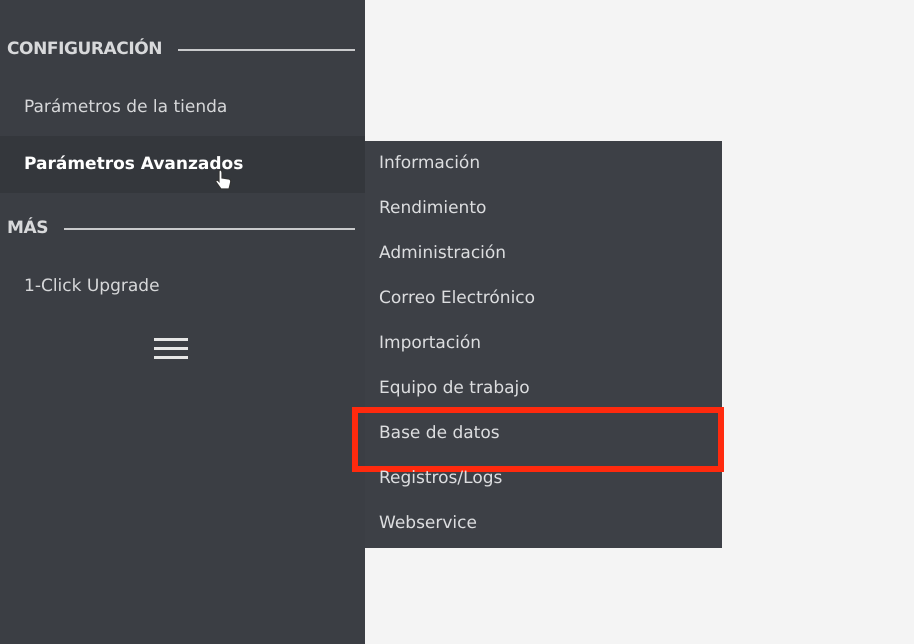 The width and height of the screenshot is (914, 644). I want to click on submenu-item: Registros/Logs, so click(433, 479).